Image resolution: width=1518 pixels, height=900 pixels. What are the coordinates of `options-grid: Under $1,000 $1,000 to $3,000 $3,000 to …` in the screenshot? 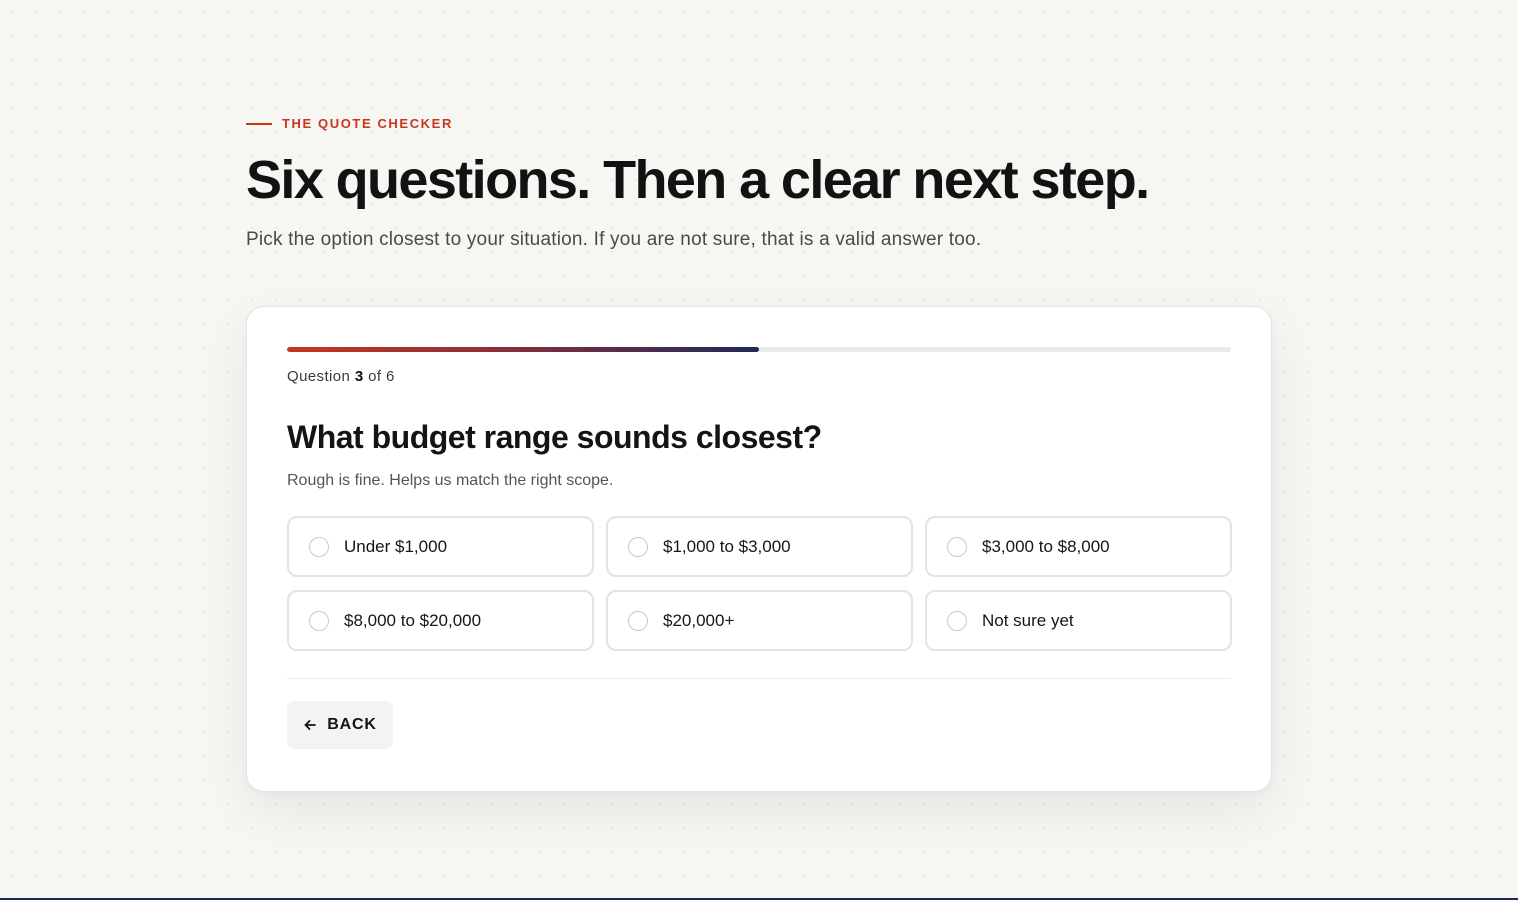 It's located at (759, 583).